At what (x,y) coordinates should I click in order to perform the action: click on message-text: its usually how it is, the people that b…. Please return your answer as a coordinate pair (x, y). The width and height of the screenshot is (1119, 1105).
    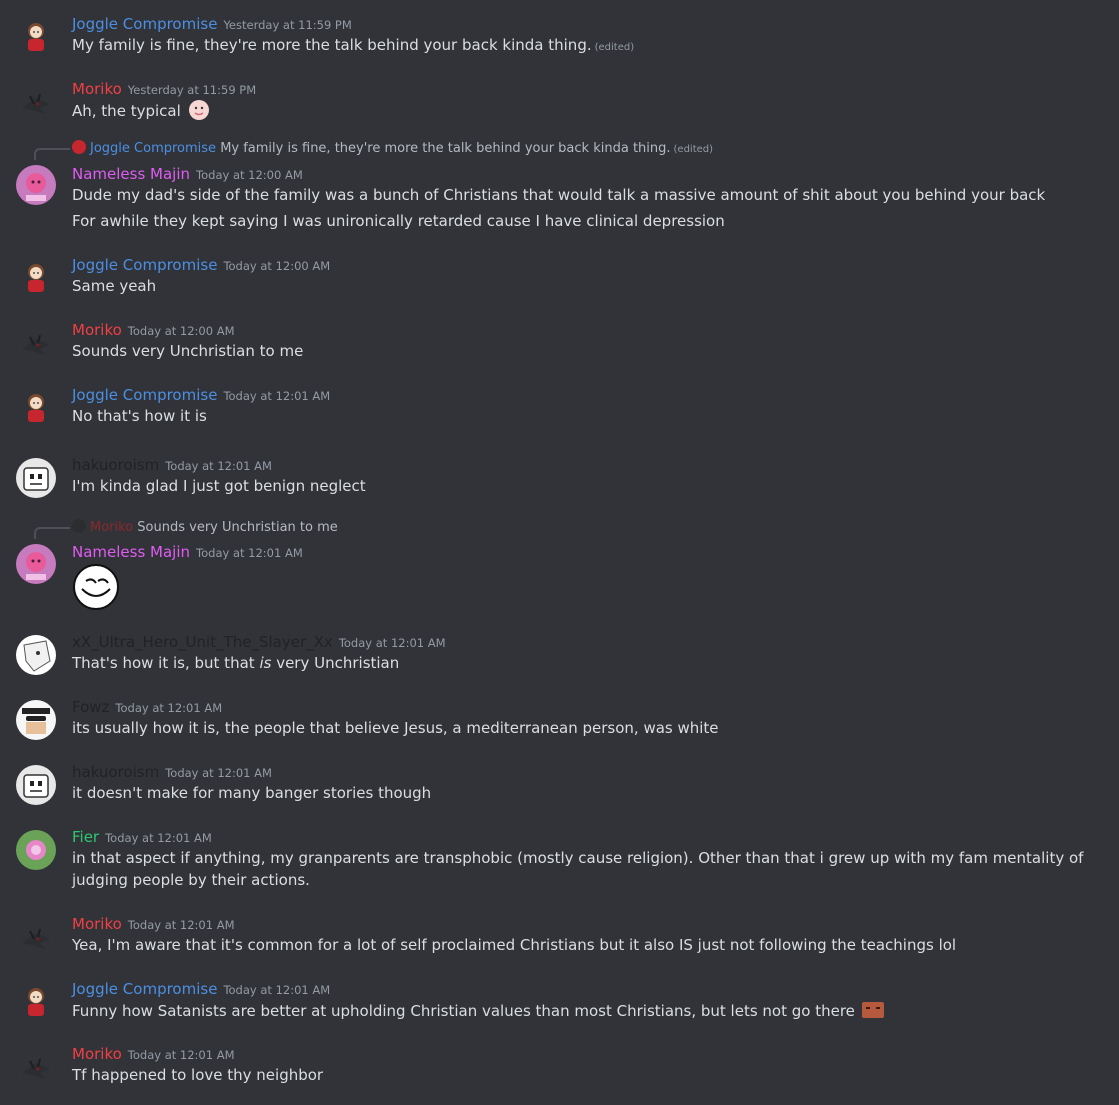
    Looking at the image, I should click on (395, 728).